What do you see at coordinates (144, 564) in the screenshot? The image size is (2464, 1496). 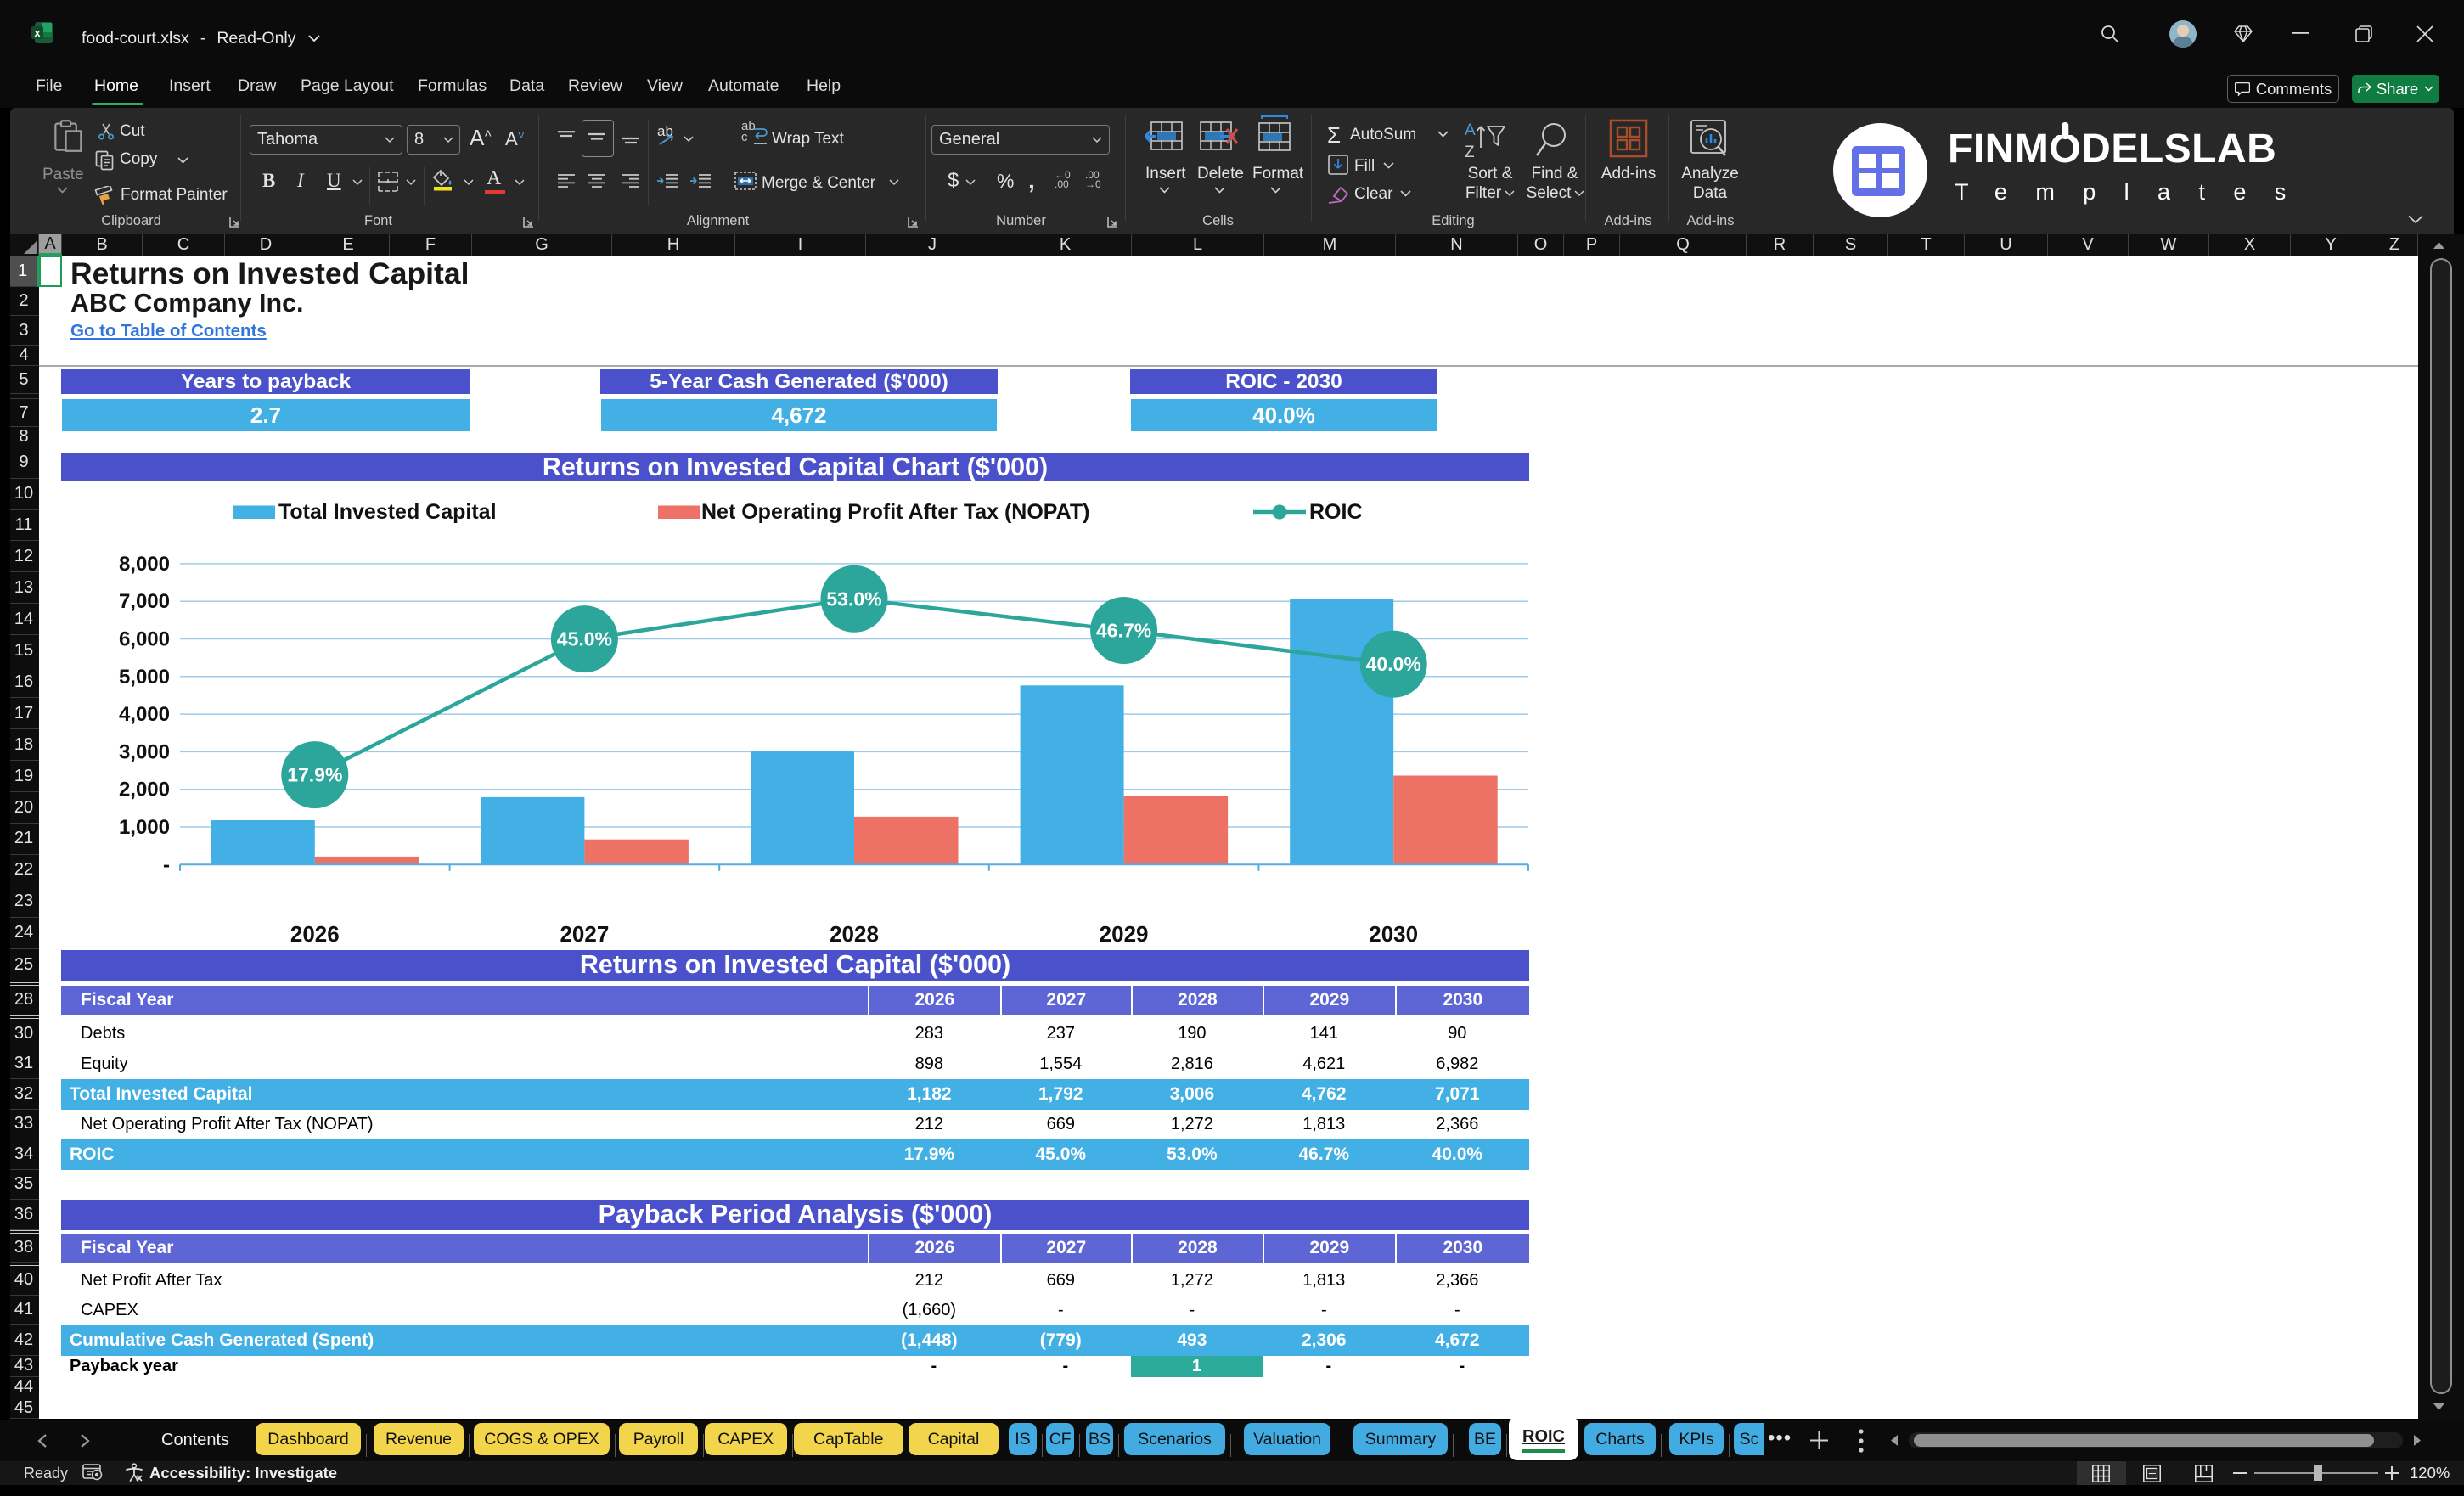 I see `svg-text: 8,000` at bounding box center [144, 564].